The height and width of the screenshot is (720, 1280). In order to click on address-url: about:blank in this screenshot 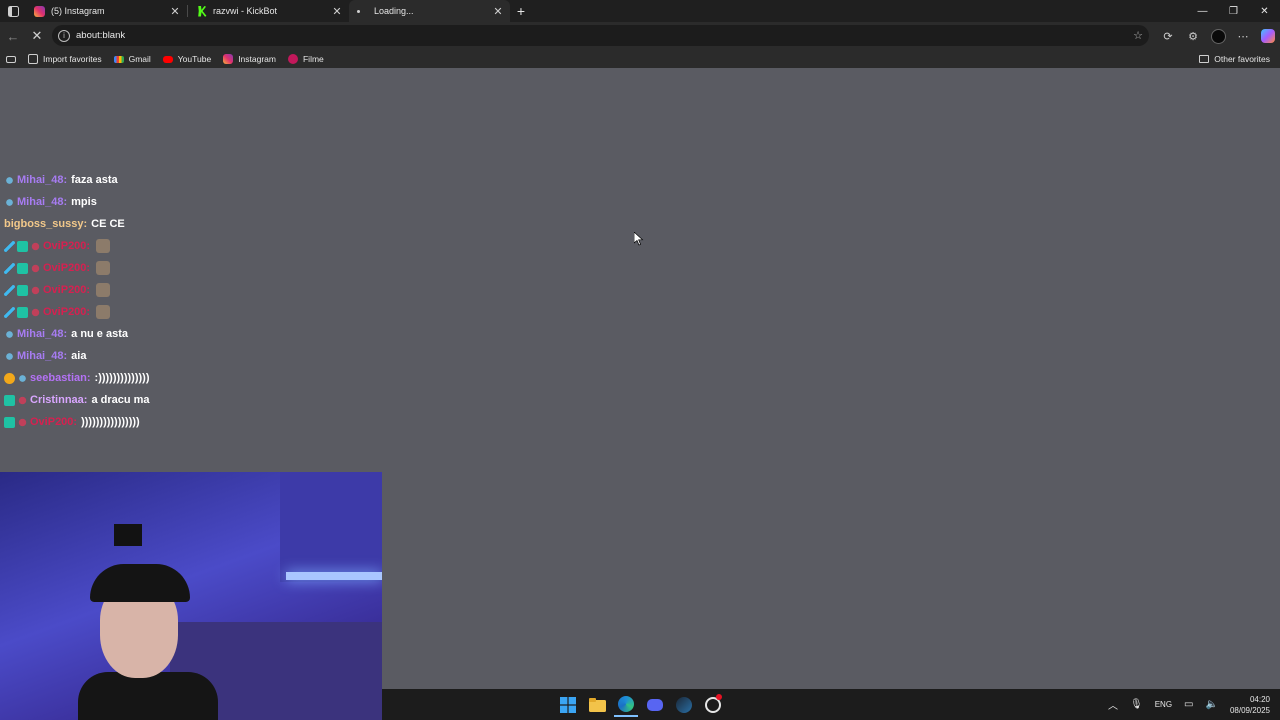, I will do `click(604, 35)`.